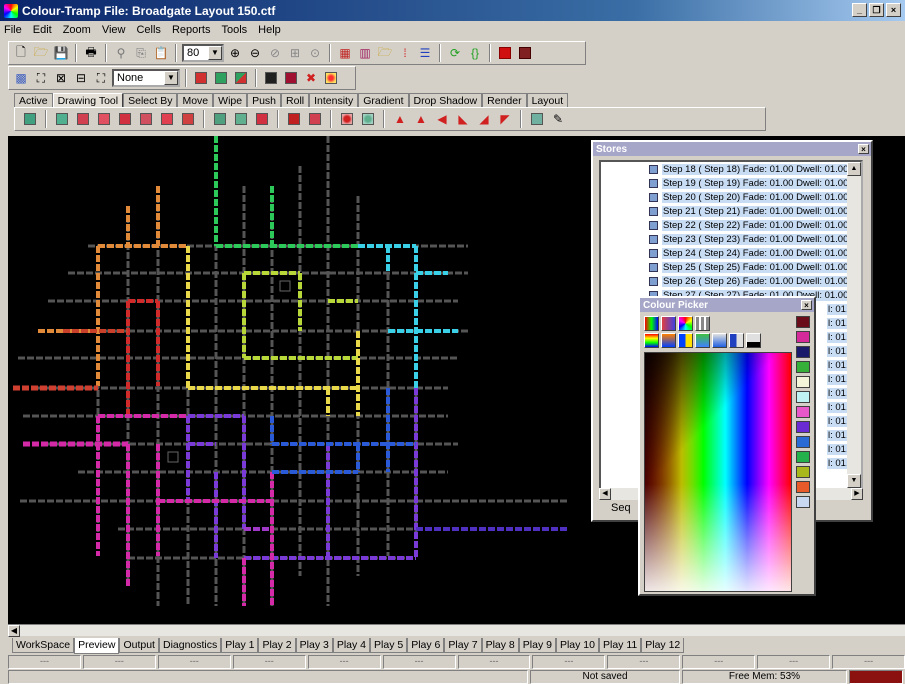 Image resolution: width=905 pixels, height=684 pixels. I want to click on minimize-button: _, so click(859, 10).